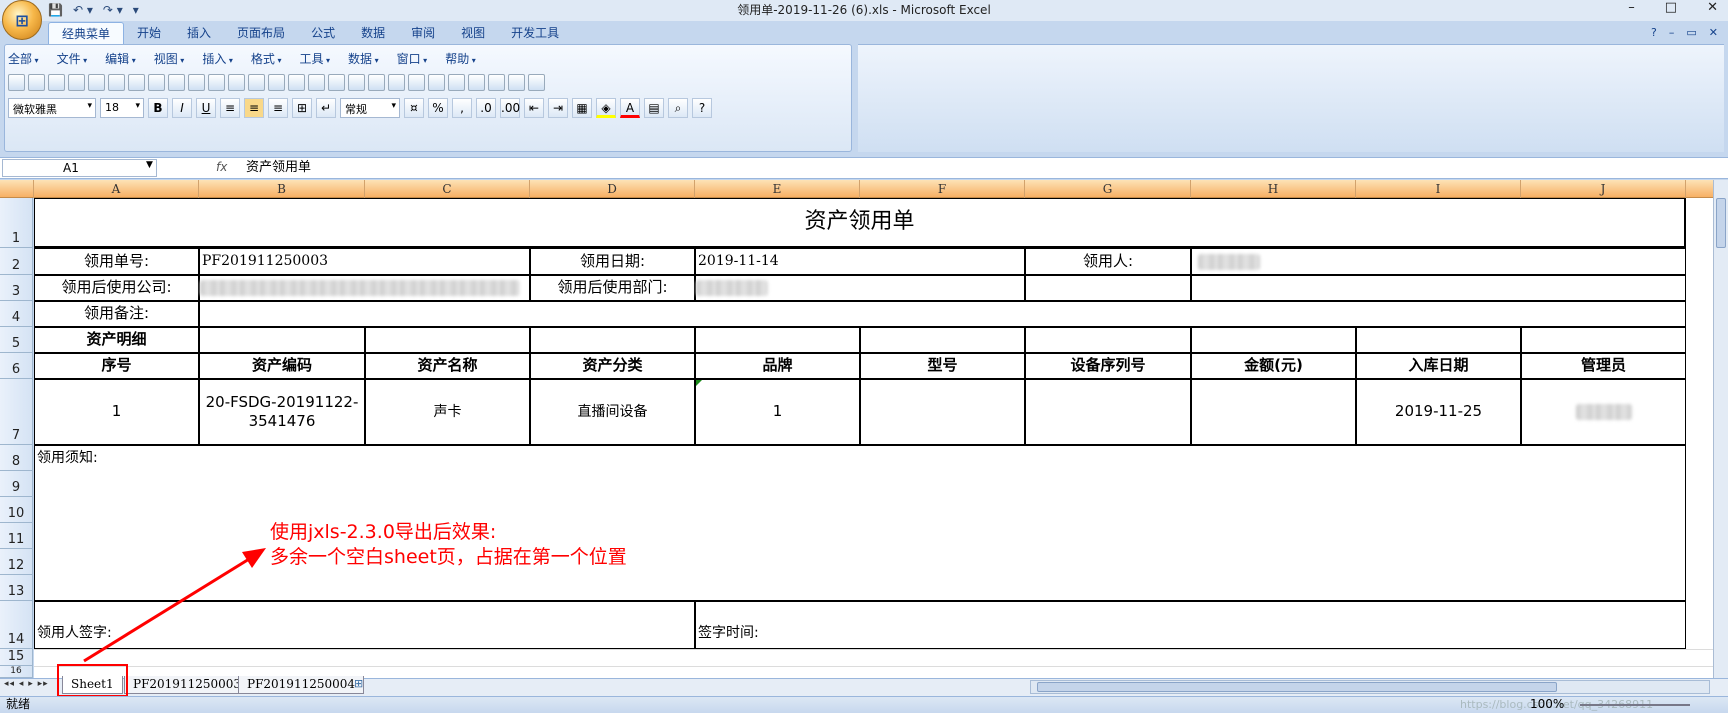 Image resolution: width=1728 pixels, height=713 pixels. What do you see at coordinates (256, 82) in the screenshot?
I see `paste-icon` at bounding box center [256, 82].